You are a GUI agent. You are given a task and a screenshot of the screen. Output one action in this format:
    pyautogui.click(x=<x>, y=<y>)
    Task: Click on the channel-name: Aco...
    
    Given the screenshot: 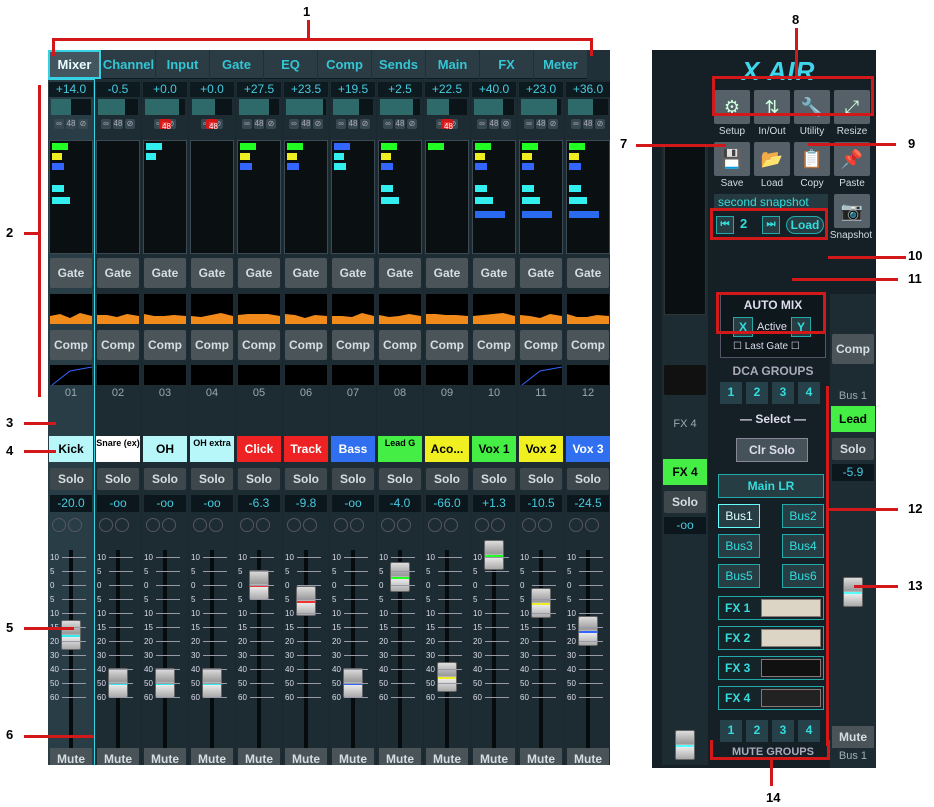 What is the action you would take?
    pyautogui.click(x=447, y=449)
    